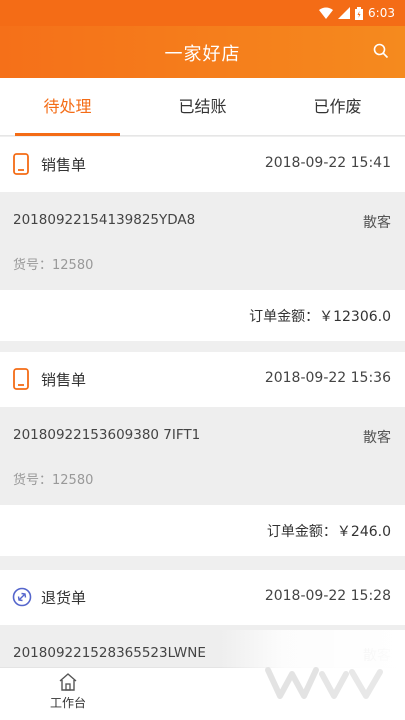 The width and height of the screenshot is (405, 720). I want to click on return-icon, so click(22, 597).